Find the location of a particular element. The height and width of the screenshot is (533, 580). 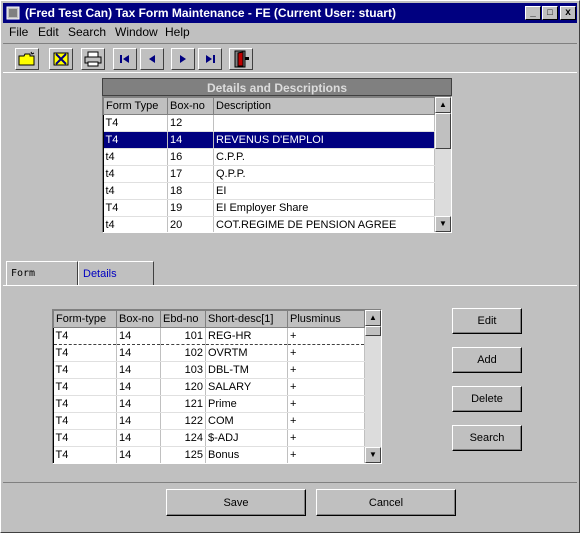

column-header-form-type: Form Type is located at coordinates (135, 106).